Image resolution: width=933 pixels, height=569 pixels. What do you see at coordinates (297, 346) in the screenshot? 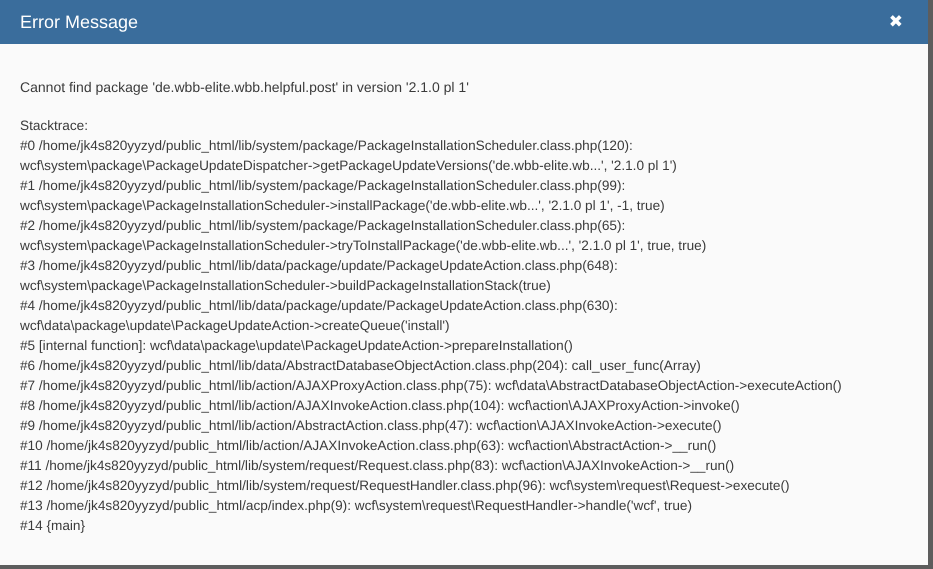
I see `stacktrace-line: #5 [internal function]: wcf\data\package\update\PackageUpdateAction->prepareInstallation()` at bounding box center [297, 346].